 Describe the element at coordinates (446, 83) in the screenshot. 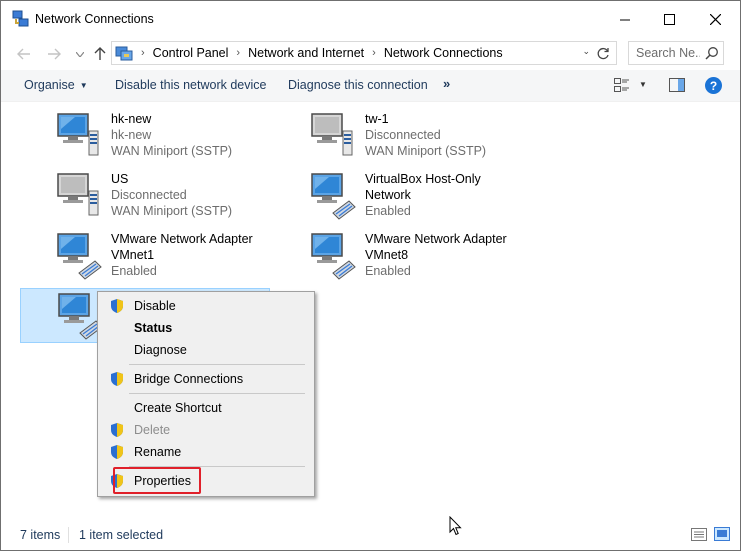

I see `more-commands-button: »` at that location.